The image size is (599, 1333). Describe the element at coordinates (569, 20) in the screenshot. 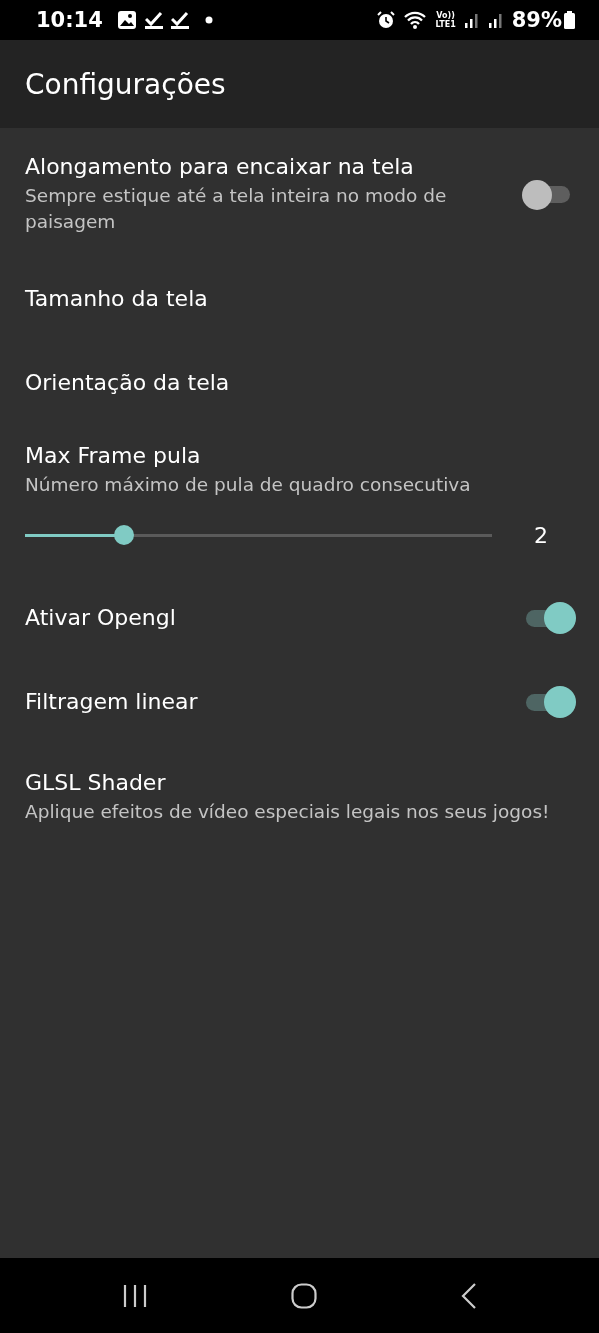

I see `battery-icon` at that location.